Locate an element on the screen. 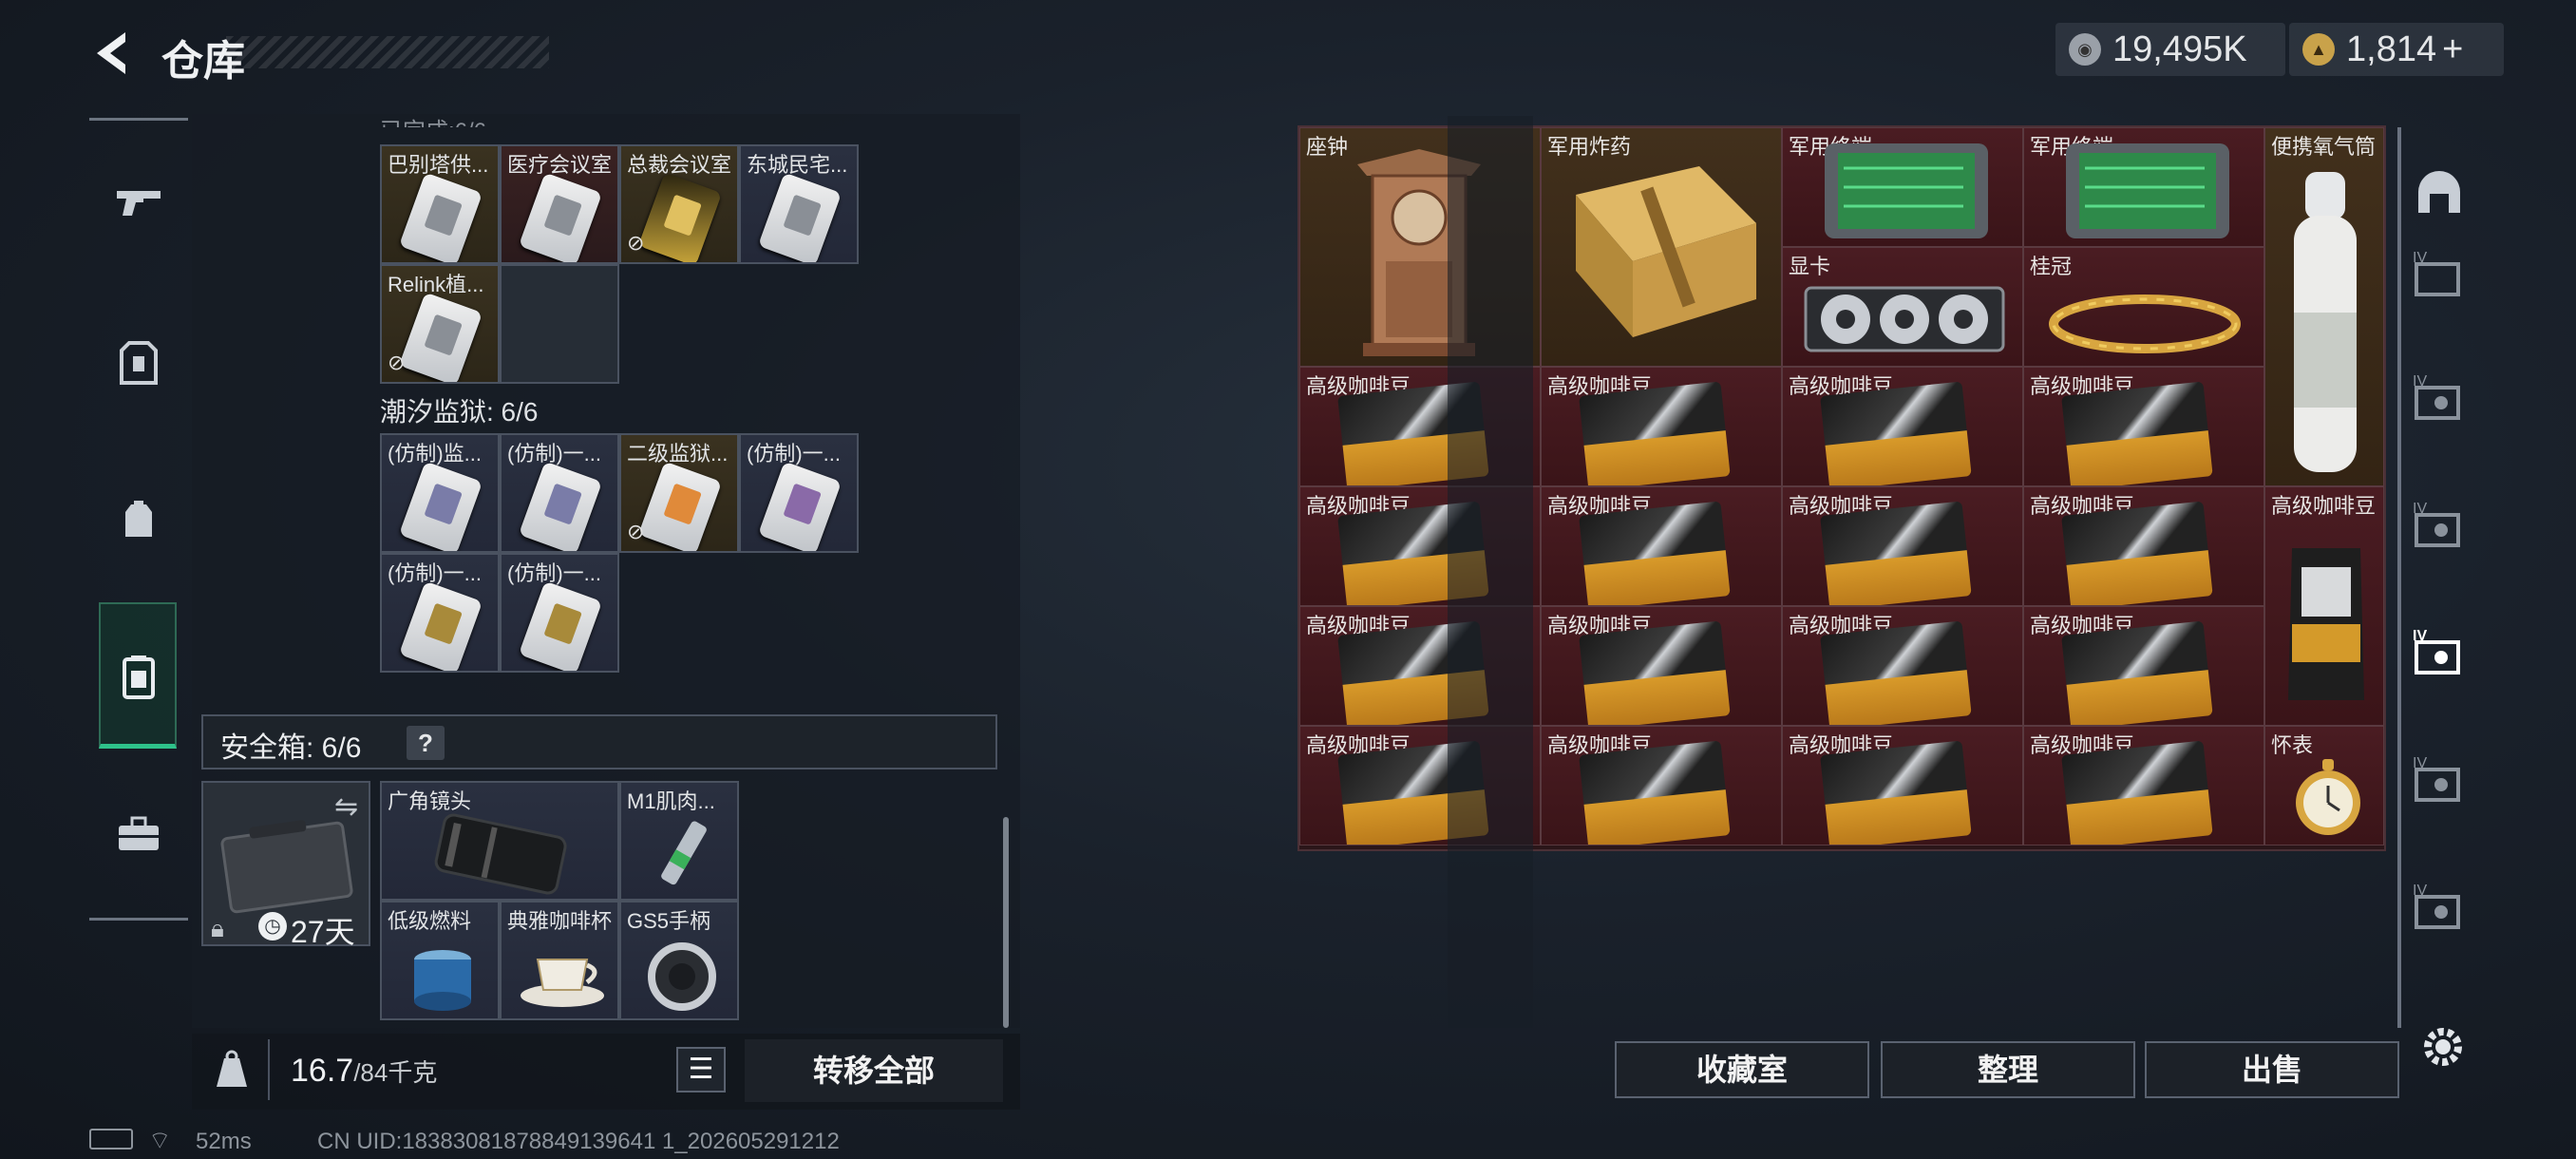  lens-icon is located at coordinates (500, 854).